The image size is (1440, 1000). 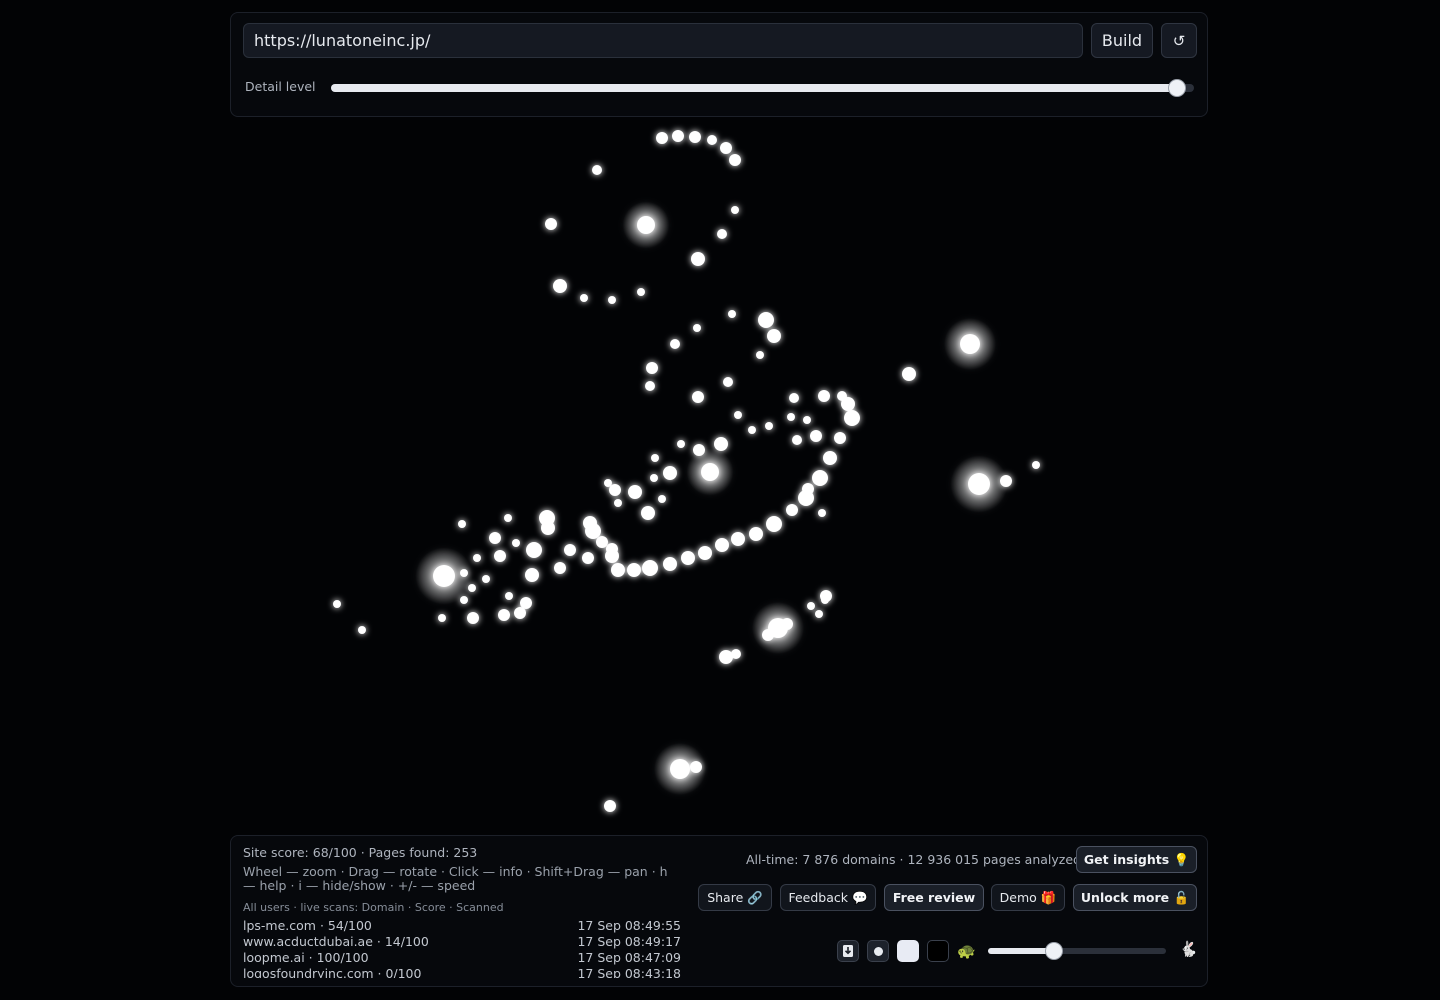 I want to click on light-theme-button, so click(x=908, y=951).